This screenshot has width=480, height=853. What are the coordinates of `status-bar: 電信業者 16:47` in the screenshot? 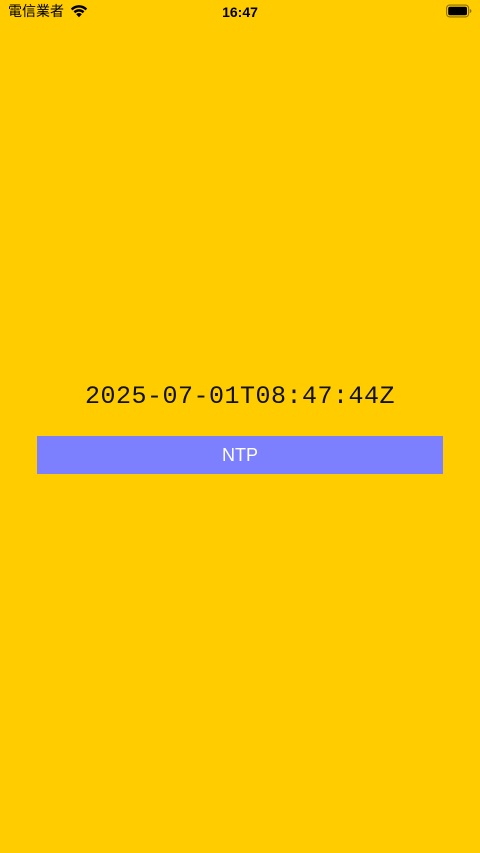 It's located at (240, 12).